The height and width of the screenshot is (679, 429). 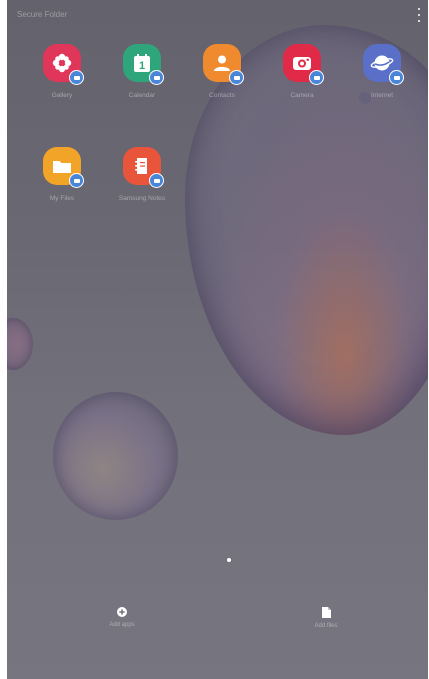 I want to click on add-apps-button: Add apps, so click(x=122, y=617).